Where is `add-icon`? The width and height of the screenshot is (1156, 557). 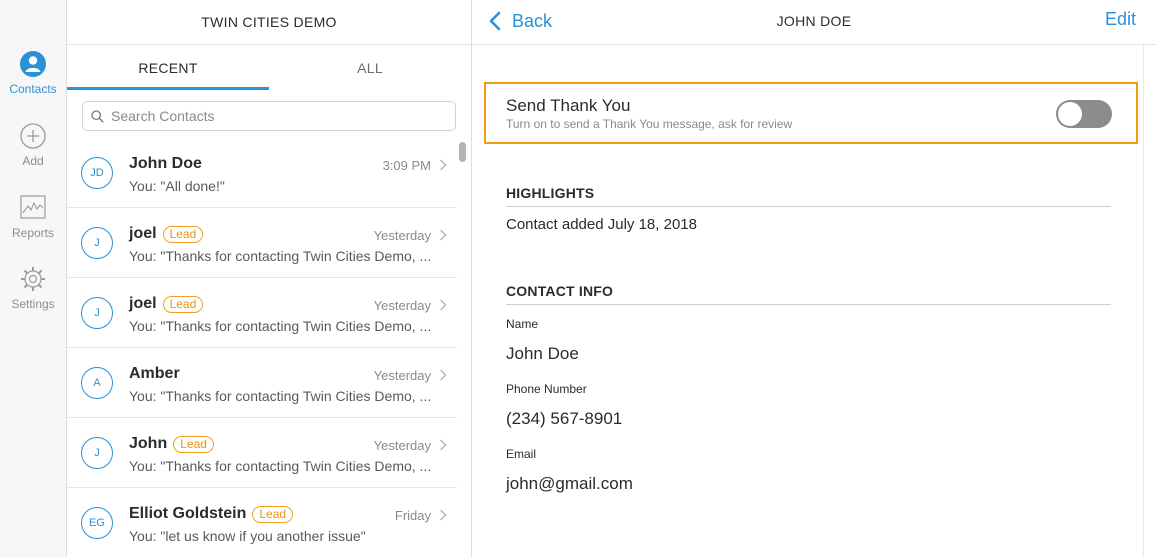
add-icon is located at coordinates (33, 136).